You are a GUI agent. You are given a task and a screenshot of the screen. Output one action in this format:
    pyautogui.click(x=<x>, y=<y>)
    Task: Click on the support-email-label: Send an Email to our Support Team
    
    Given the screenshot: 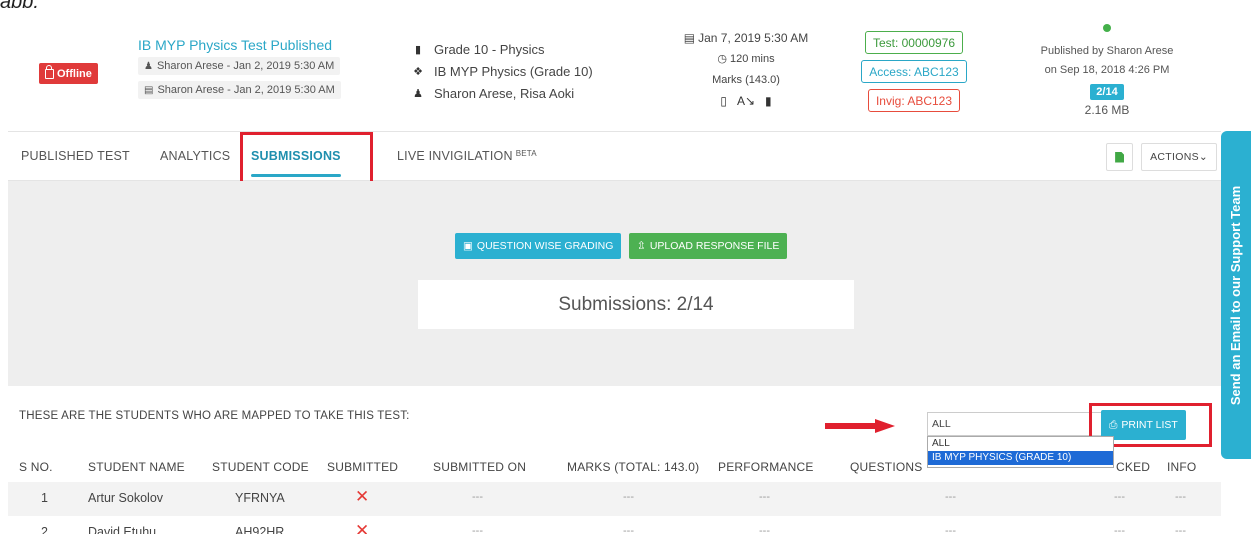 What is the action you would take?
    pyautogui.click(x=1236, y=295)
    